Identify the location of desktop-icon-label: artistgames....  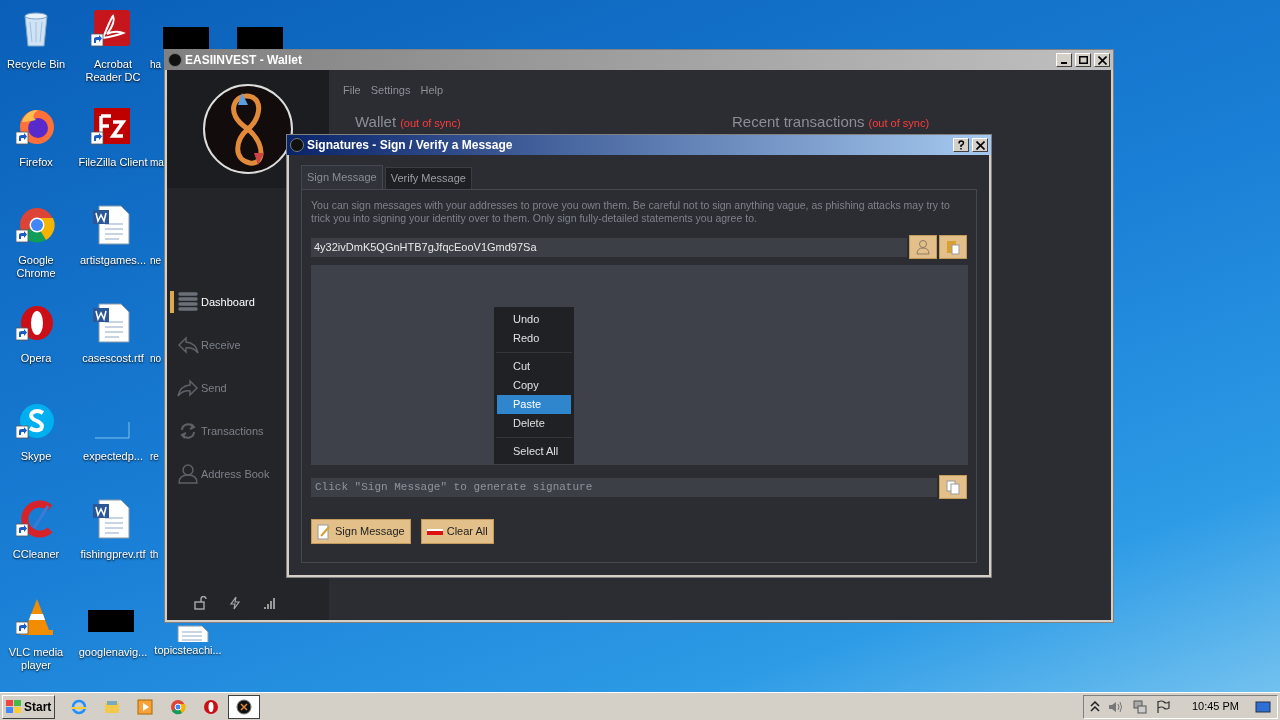
(113, 260).